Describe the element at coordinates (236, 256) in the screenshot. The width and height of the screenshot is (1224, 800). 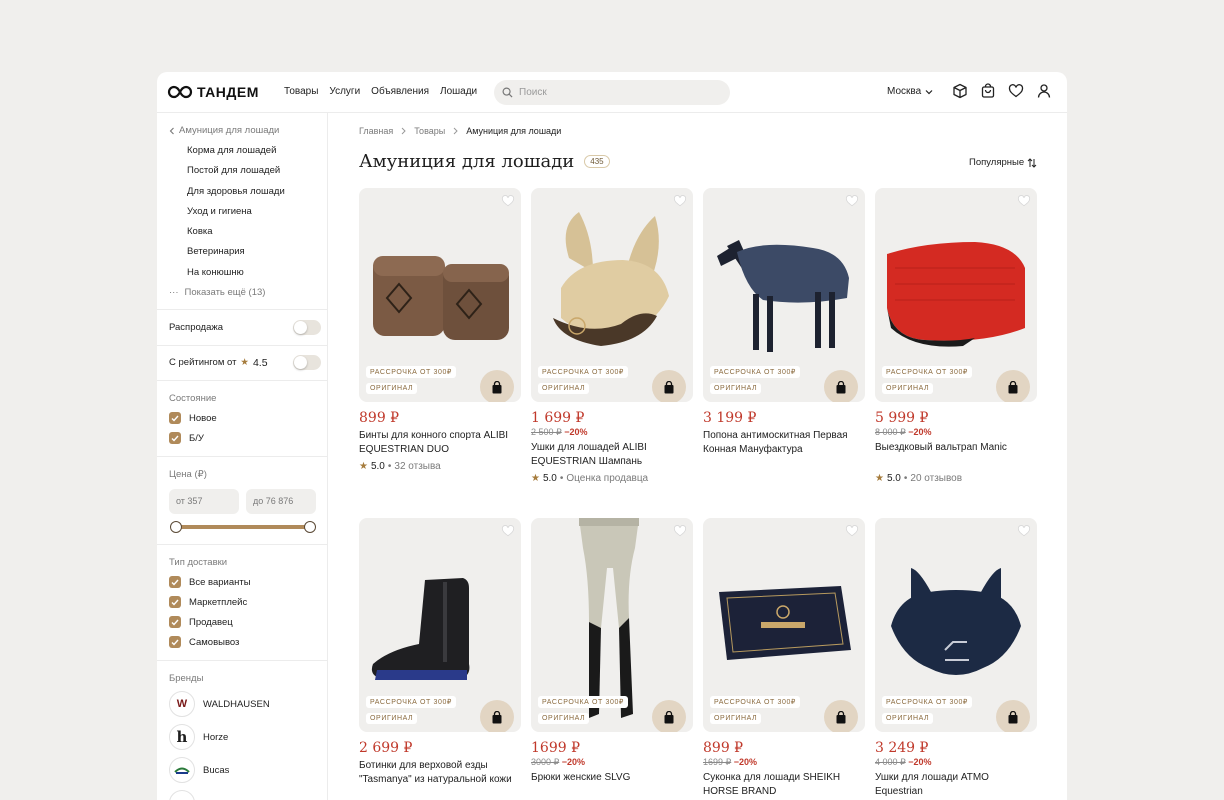
I see `category-item: Ветеринария` at that location.